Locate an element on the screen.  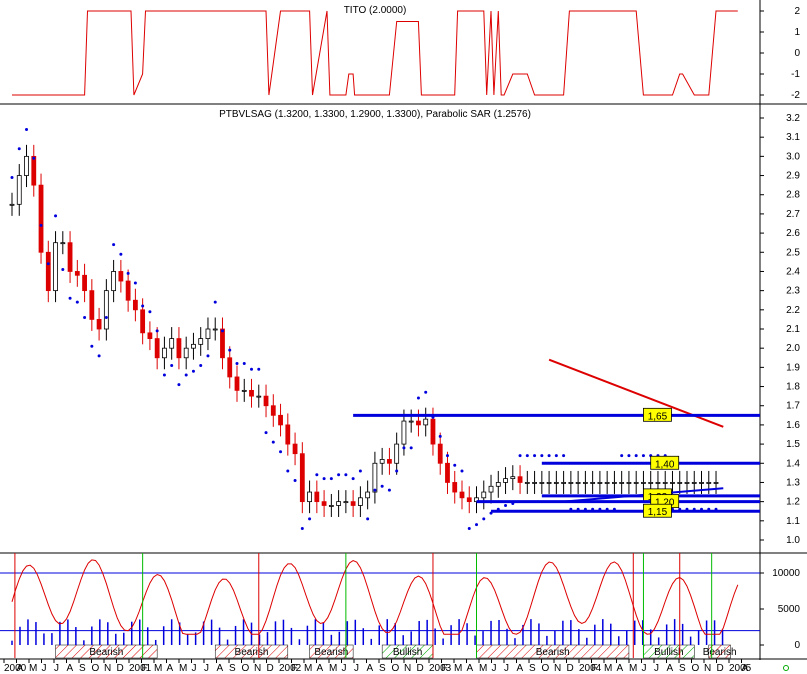
price-tick-label: 3.1 is located at coordinates (793, 137).